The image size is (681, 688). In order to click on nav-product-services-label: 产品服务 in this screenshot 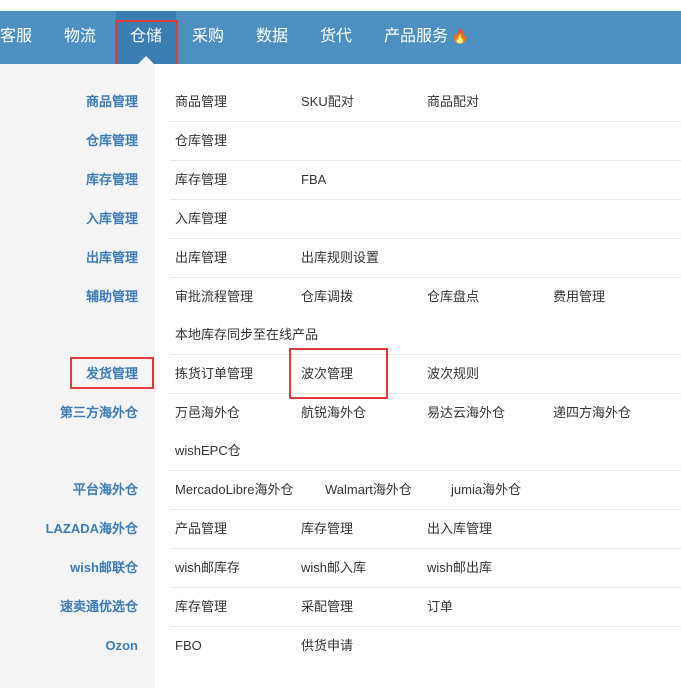, I will do `click(416, 36)`.